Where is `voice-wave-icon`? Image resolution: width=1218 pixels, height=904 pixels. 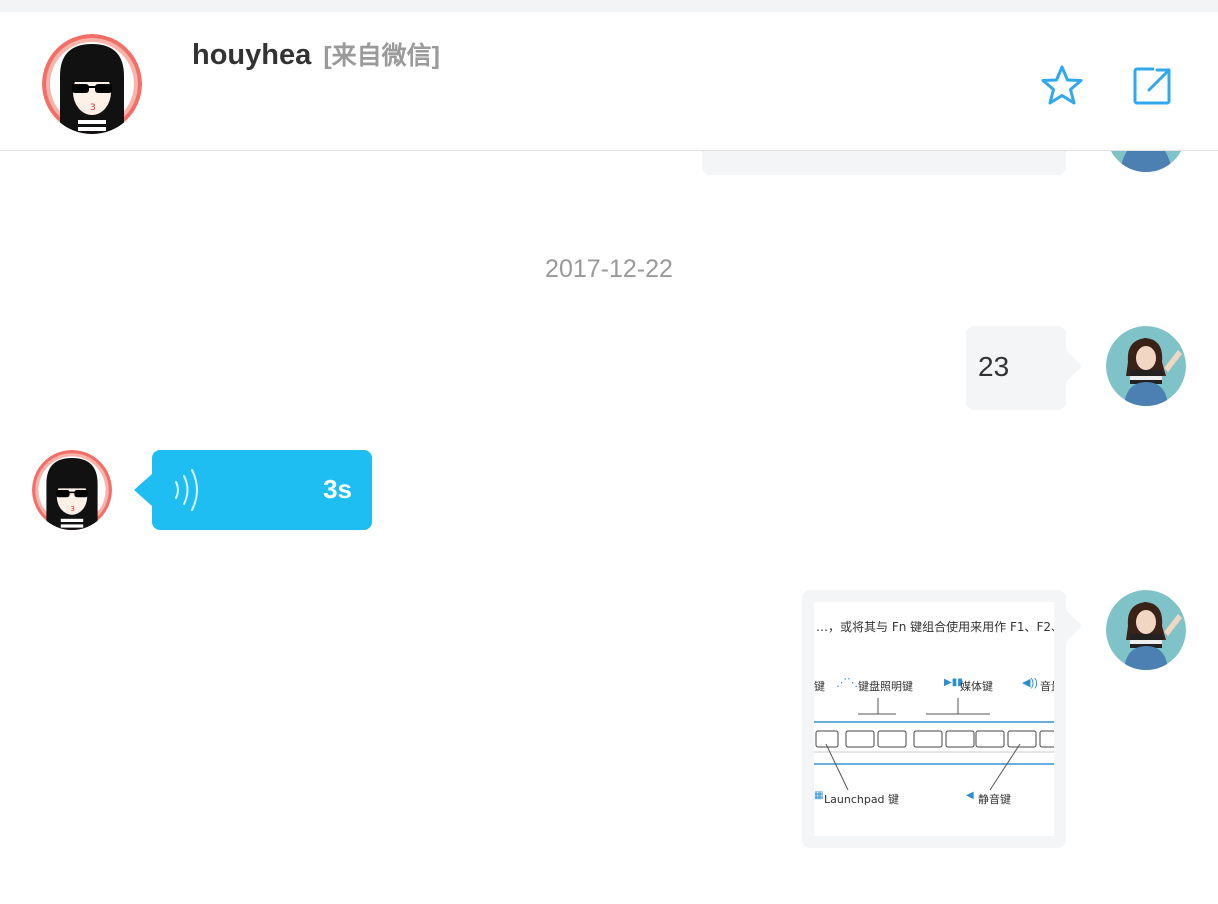
voice-wave-icon is located at coordinates (186, 490).